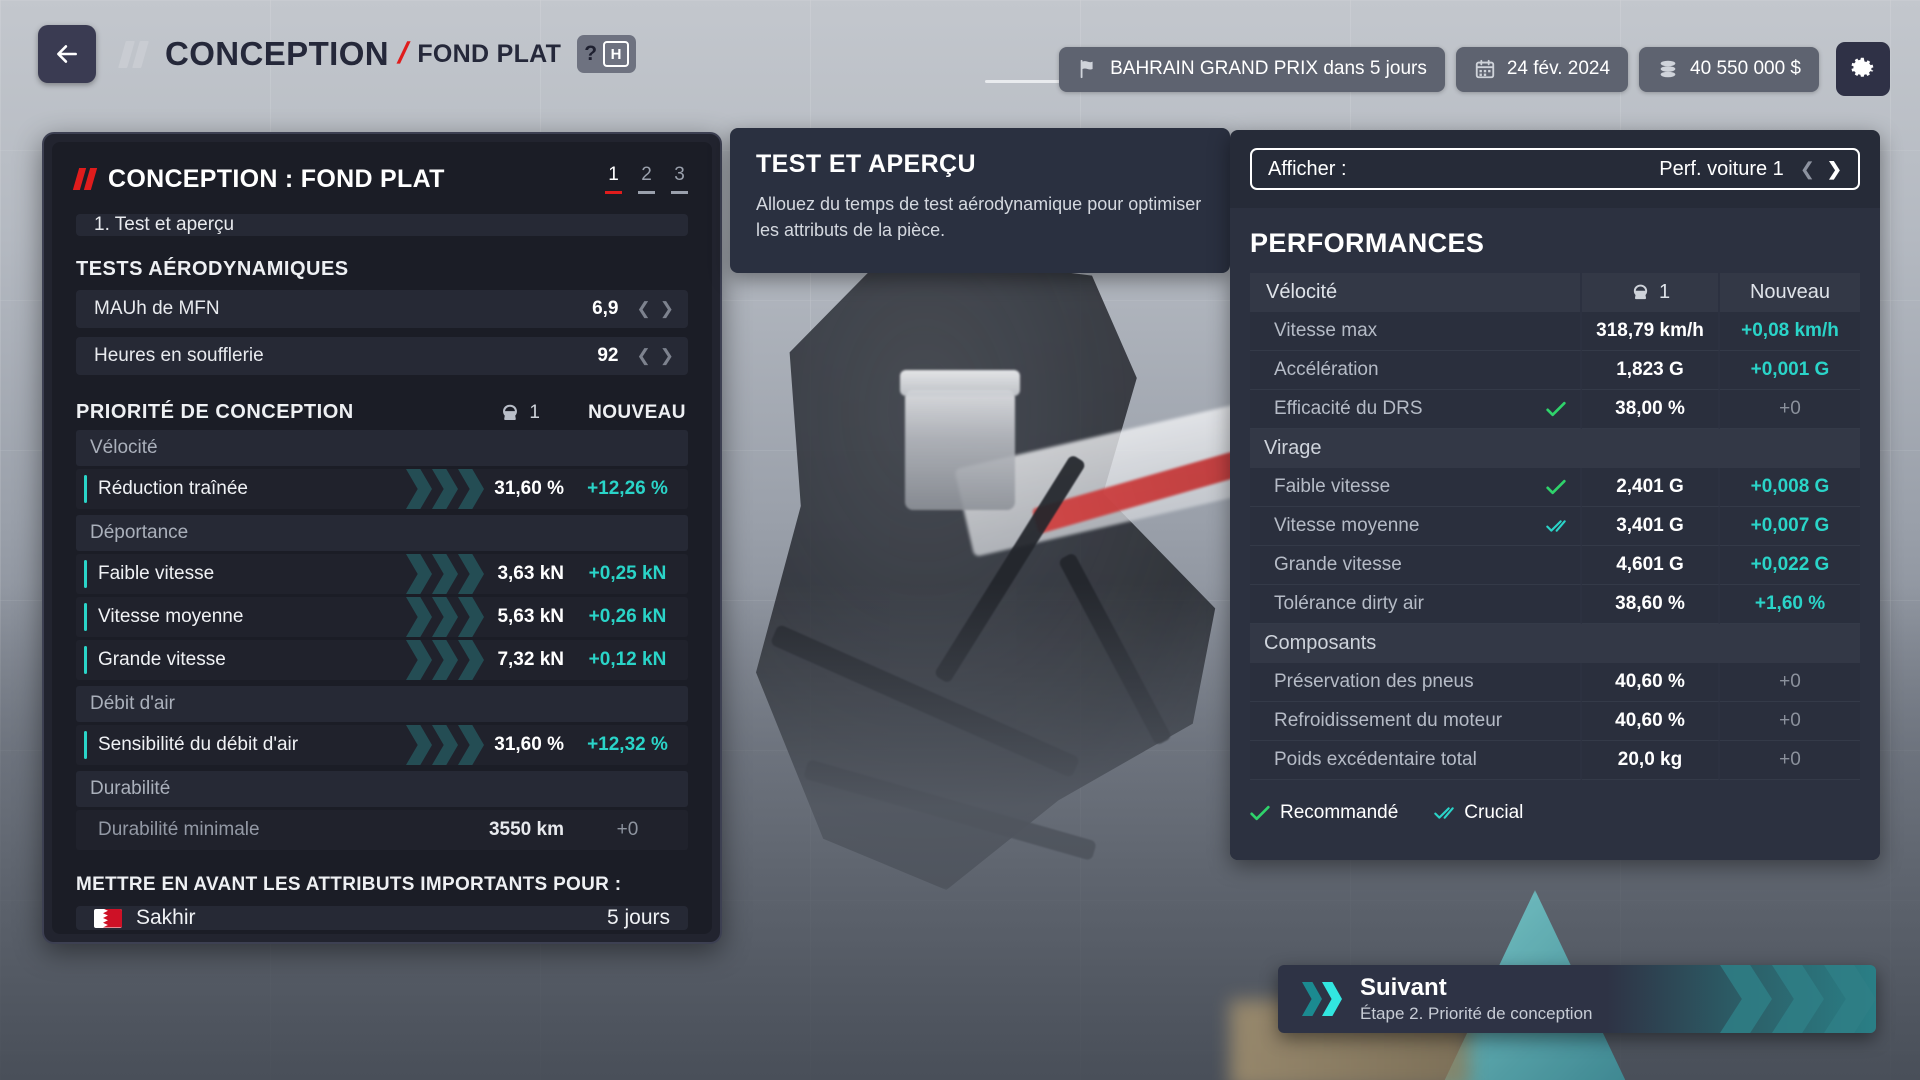  I want to click on priority-attribute-row: Durabilité minimale 3550 km +0, so click(382, 830).